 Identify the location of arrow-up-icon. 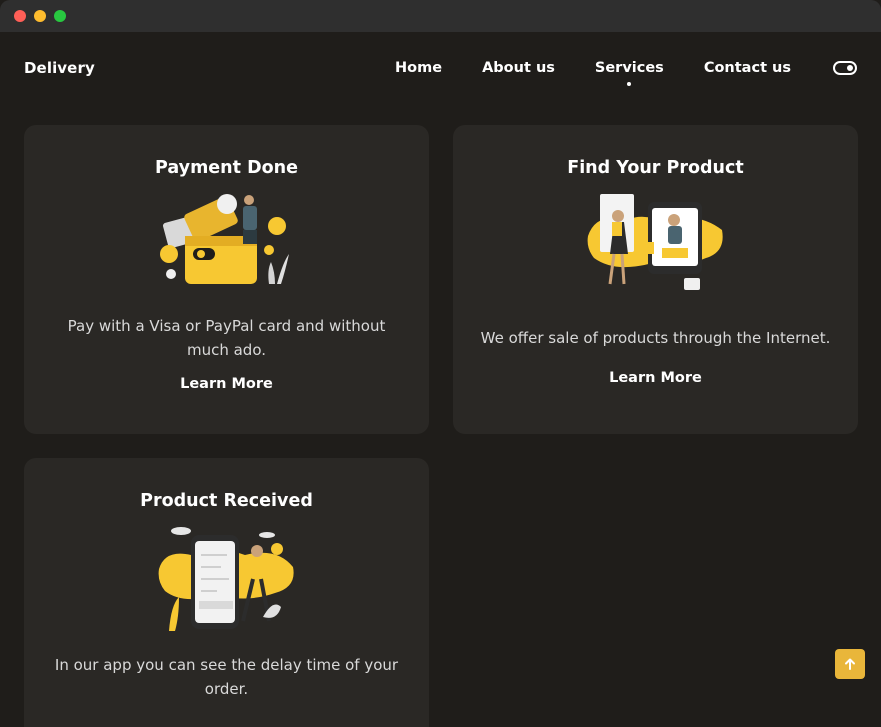
(850, 664).